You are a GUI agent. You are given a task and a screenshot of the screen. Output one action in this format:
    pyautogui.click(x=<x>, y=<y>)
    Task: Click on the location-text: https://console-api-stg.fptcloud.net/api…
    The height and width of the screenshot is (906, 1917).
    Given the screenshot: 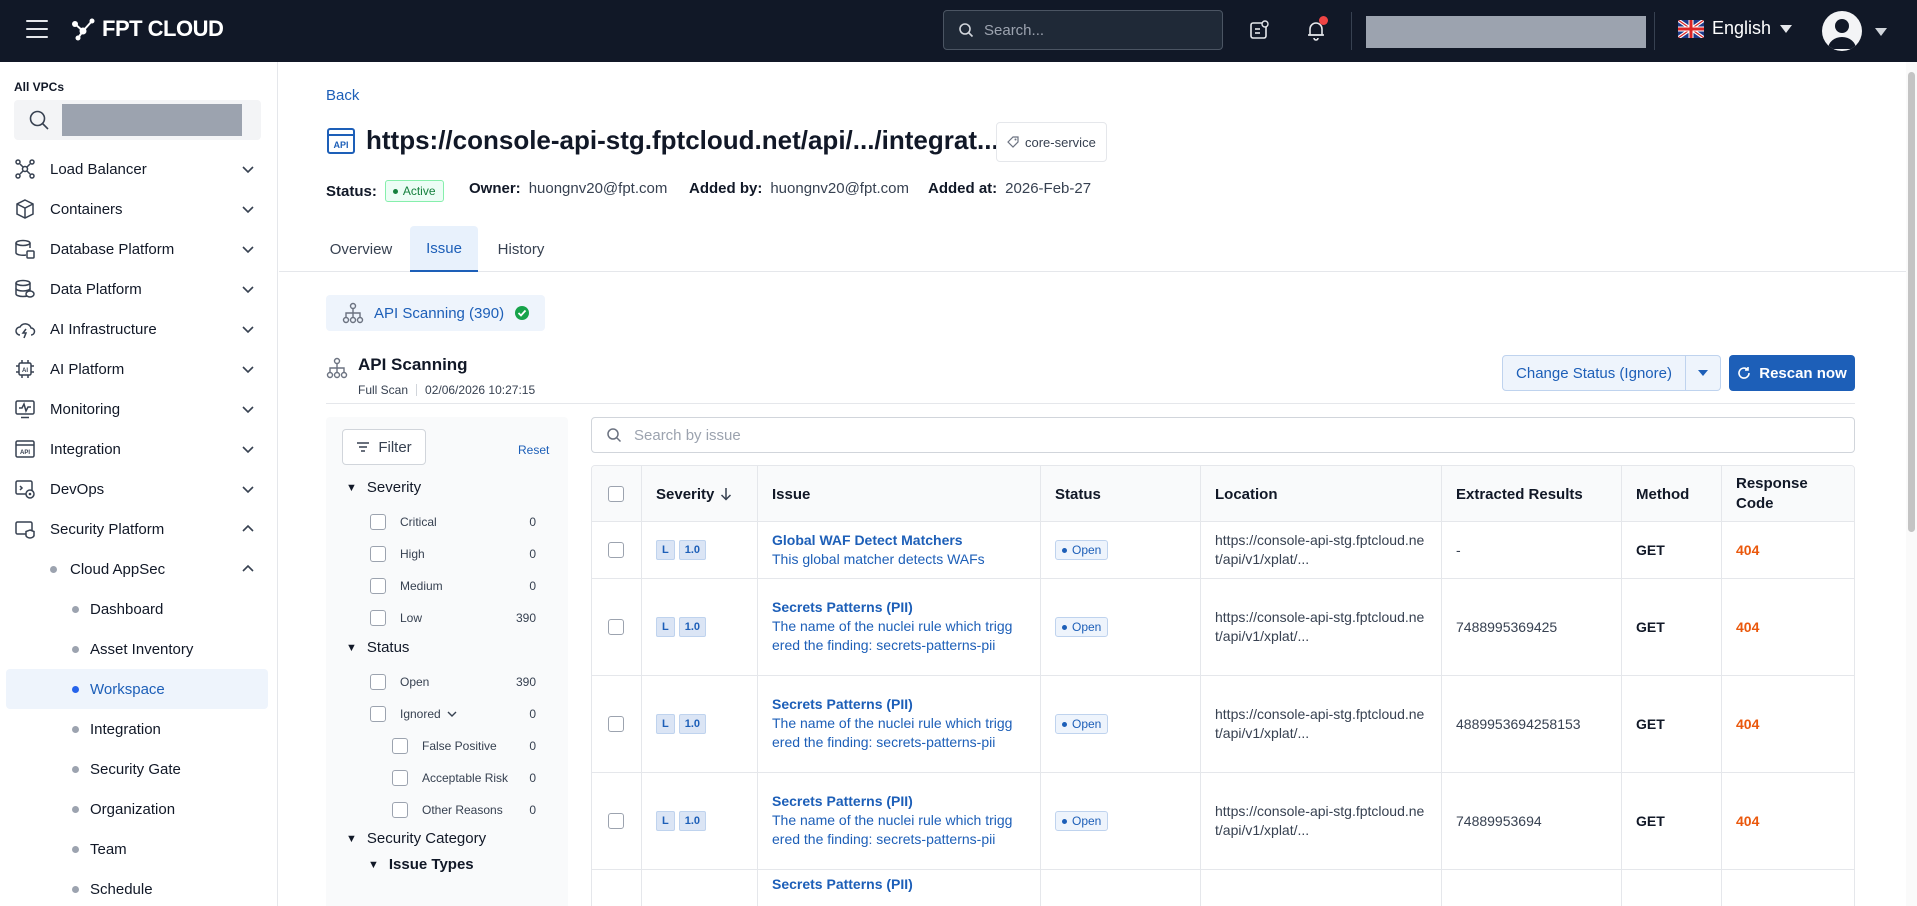 What is the action you would take?
    pyautogui.click(x=1320, y=626)
    